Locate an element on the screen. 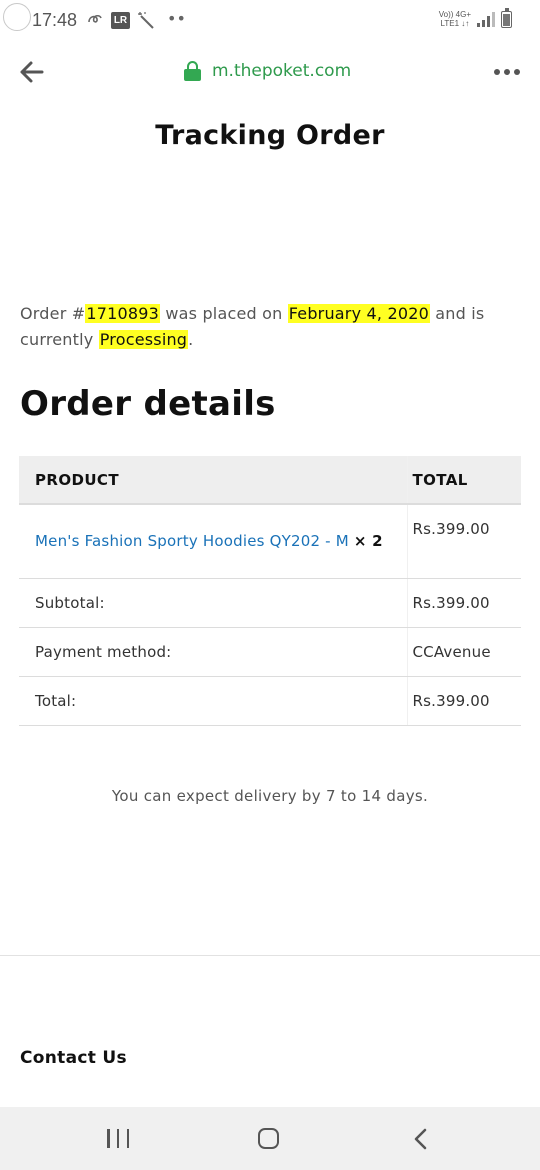 This screenshot has height=1170, width=540. summary-placed-text: was placed on is located at coordinates (224, 313).